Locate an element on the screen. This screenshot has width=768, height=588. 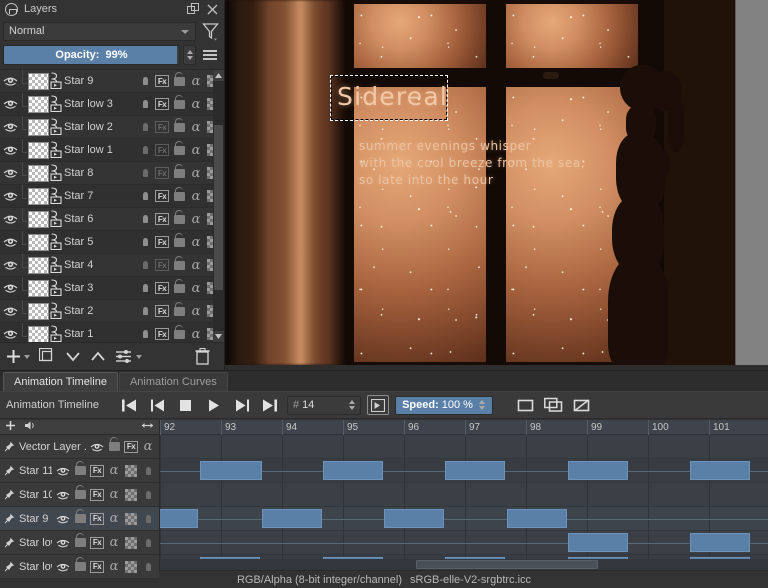
layer-list-scrollbar is located at coordinates (218, 206).